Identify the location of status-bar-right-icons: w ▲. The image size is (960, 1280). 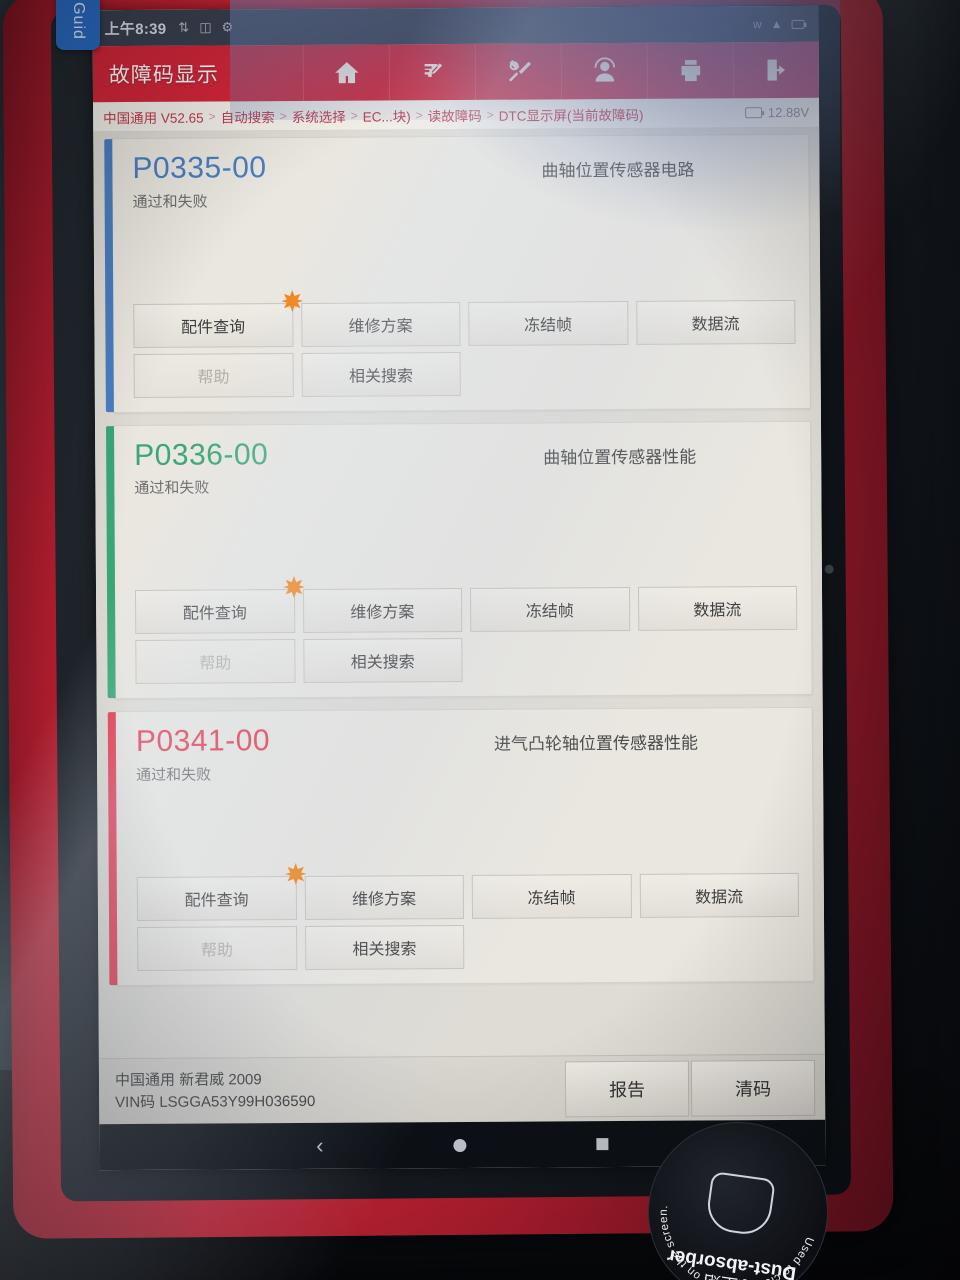
(779, 24).